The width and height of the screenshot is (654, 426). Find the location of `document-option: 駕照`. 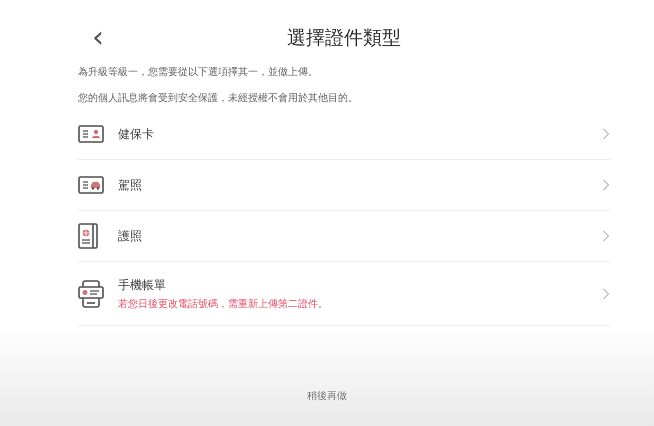

document-option: 駕照 is located at coordinates (344, 185).